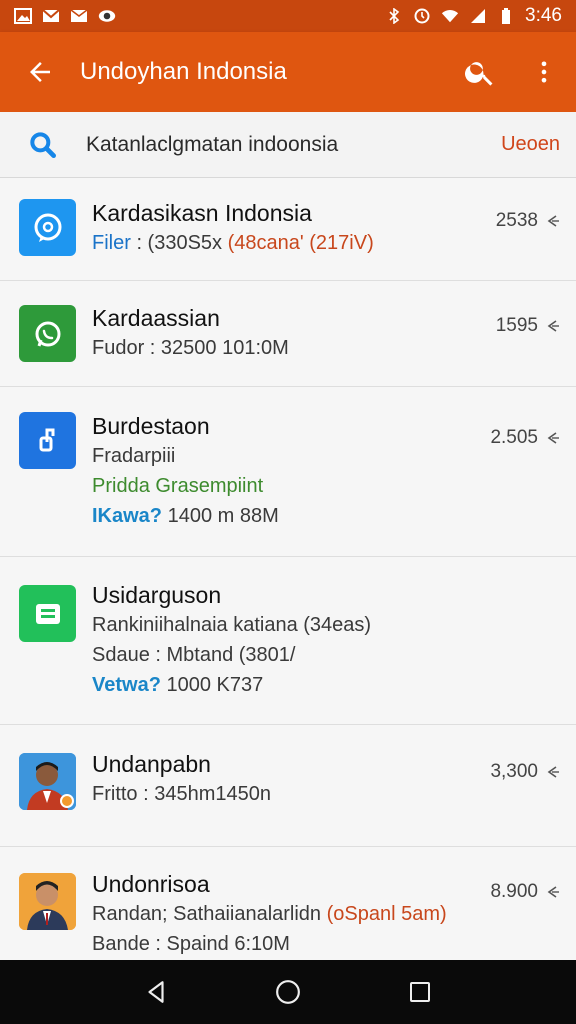 The image size is (576, 1024). I want to click on app-bar: Undoyhan Indonsia, so click(288, 72).